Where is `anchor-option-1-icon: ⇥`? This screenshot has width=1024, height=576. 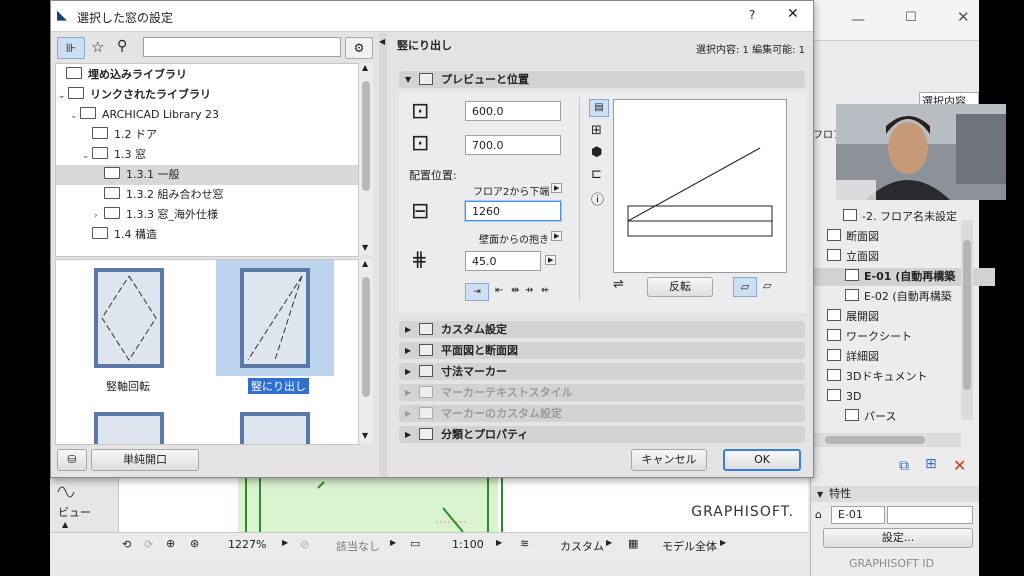 anchor-option-1-icon: ⇥ is located at coordinates (477, 292).